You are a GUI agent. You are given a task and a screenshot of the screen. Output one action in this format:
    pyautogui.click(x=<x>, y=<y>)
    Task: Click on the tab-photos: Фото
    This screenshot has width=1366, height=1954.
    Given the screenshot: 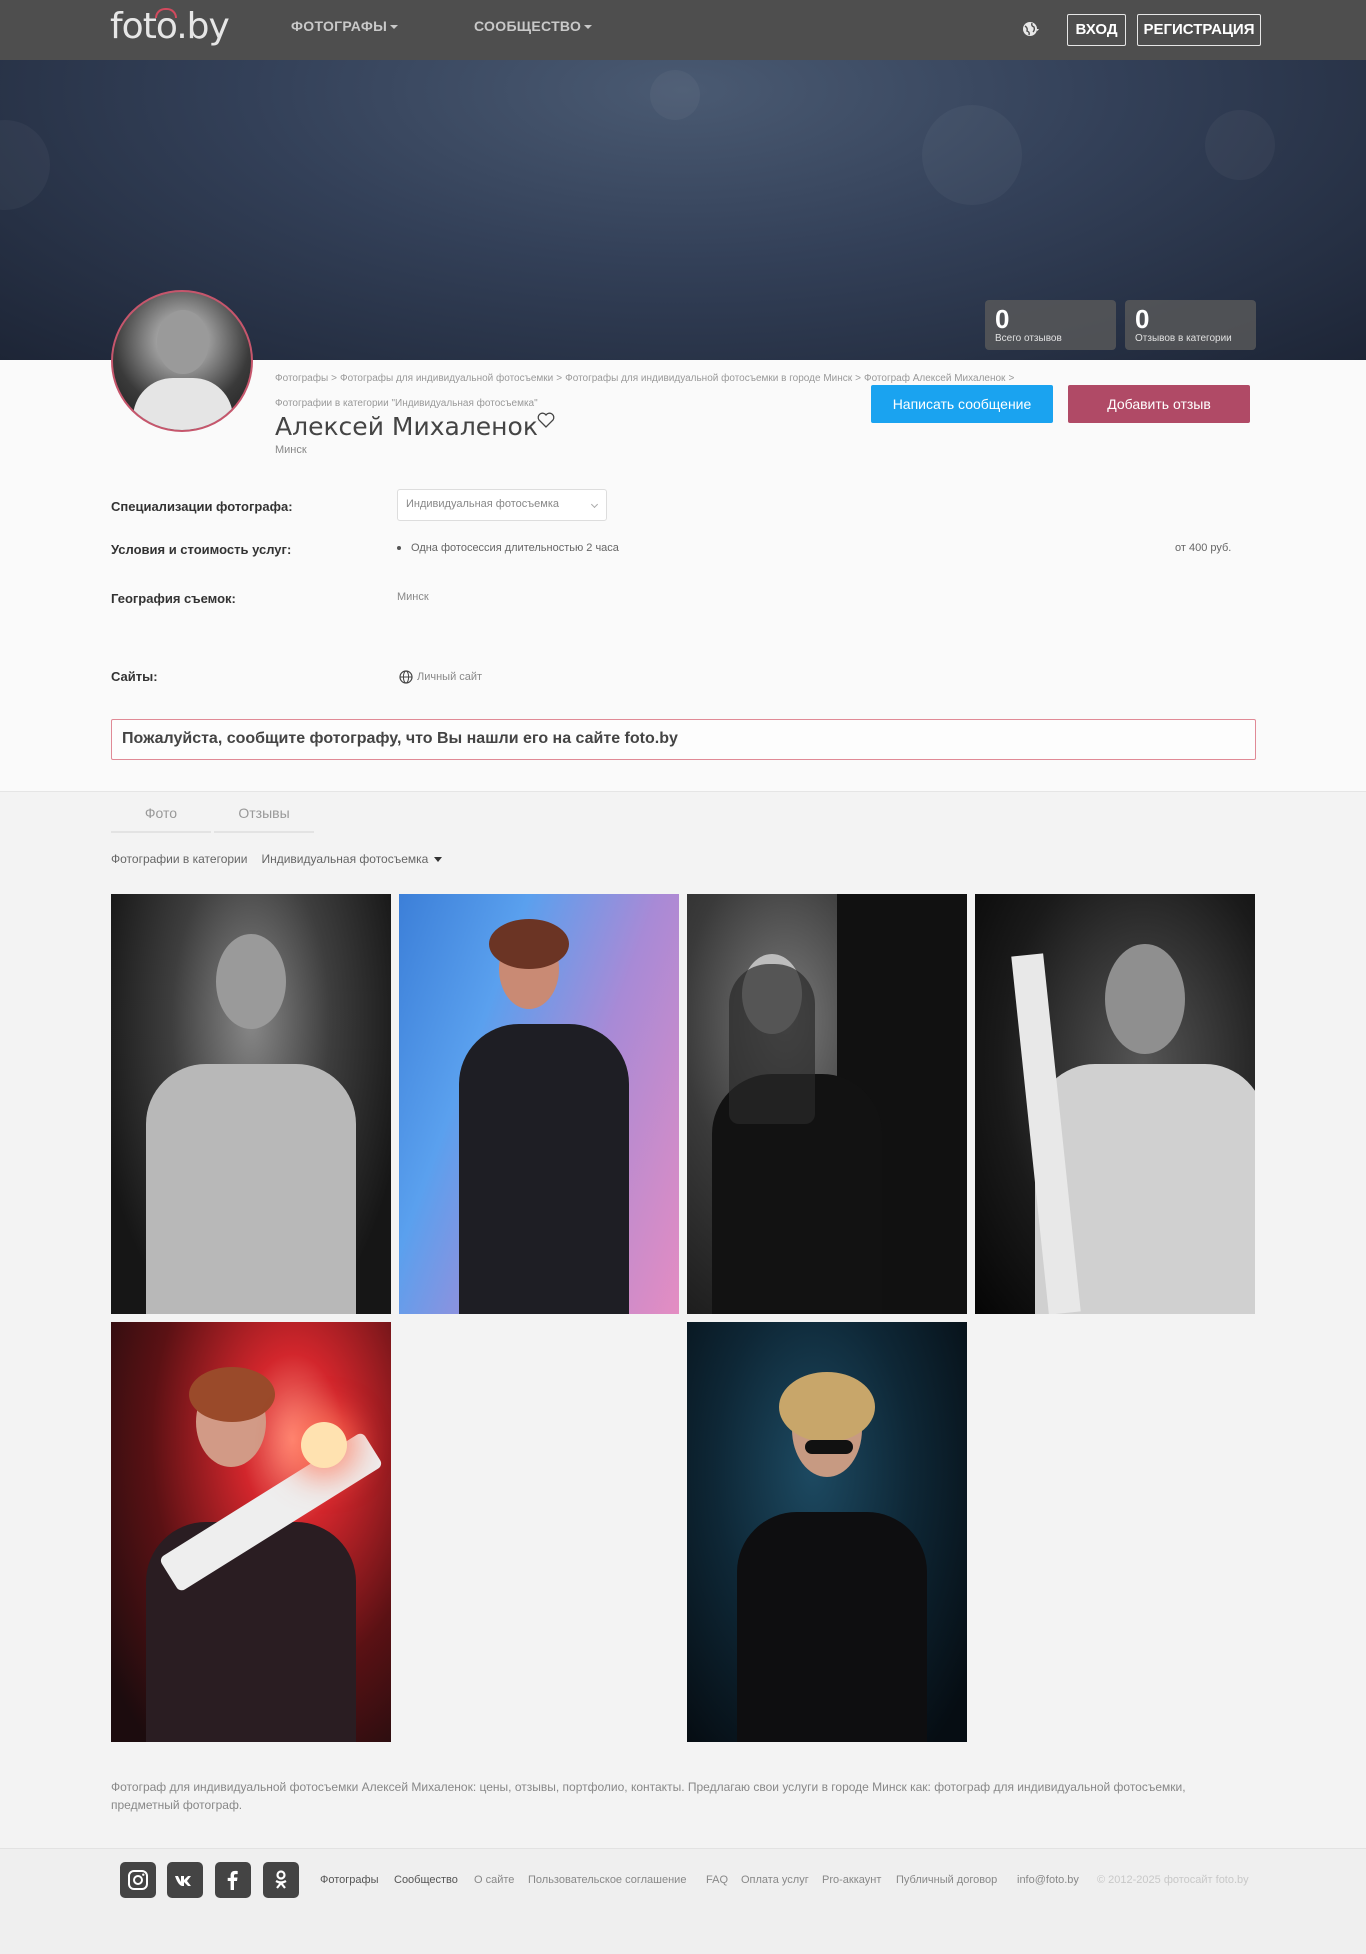 What is the action you would take?
    pyautogui.click(x=161, y=813)
    